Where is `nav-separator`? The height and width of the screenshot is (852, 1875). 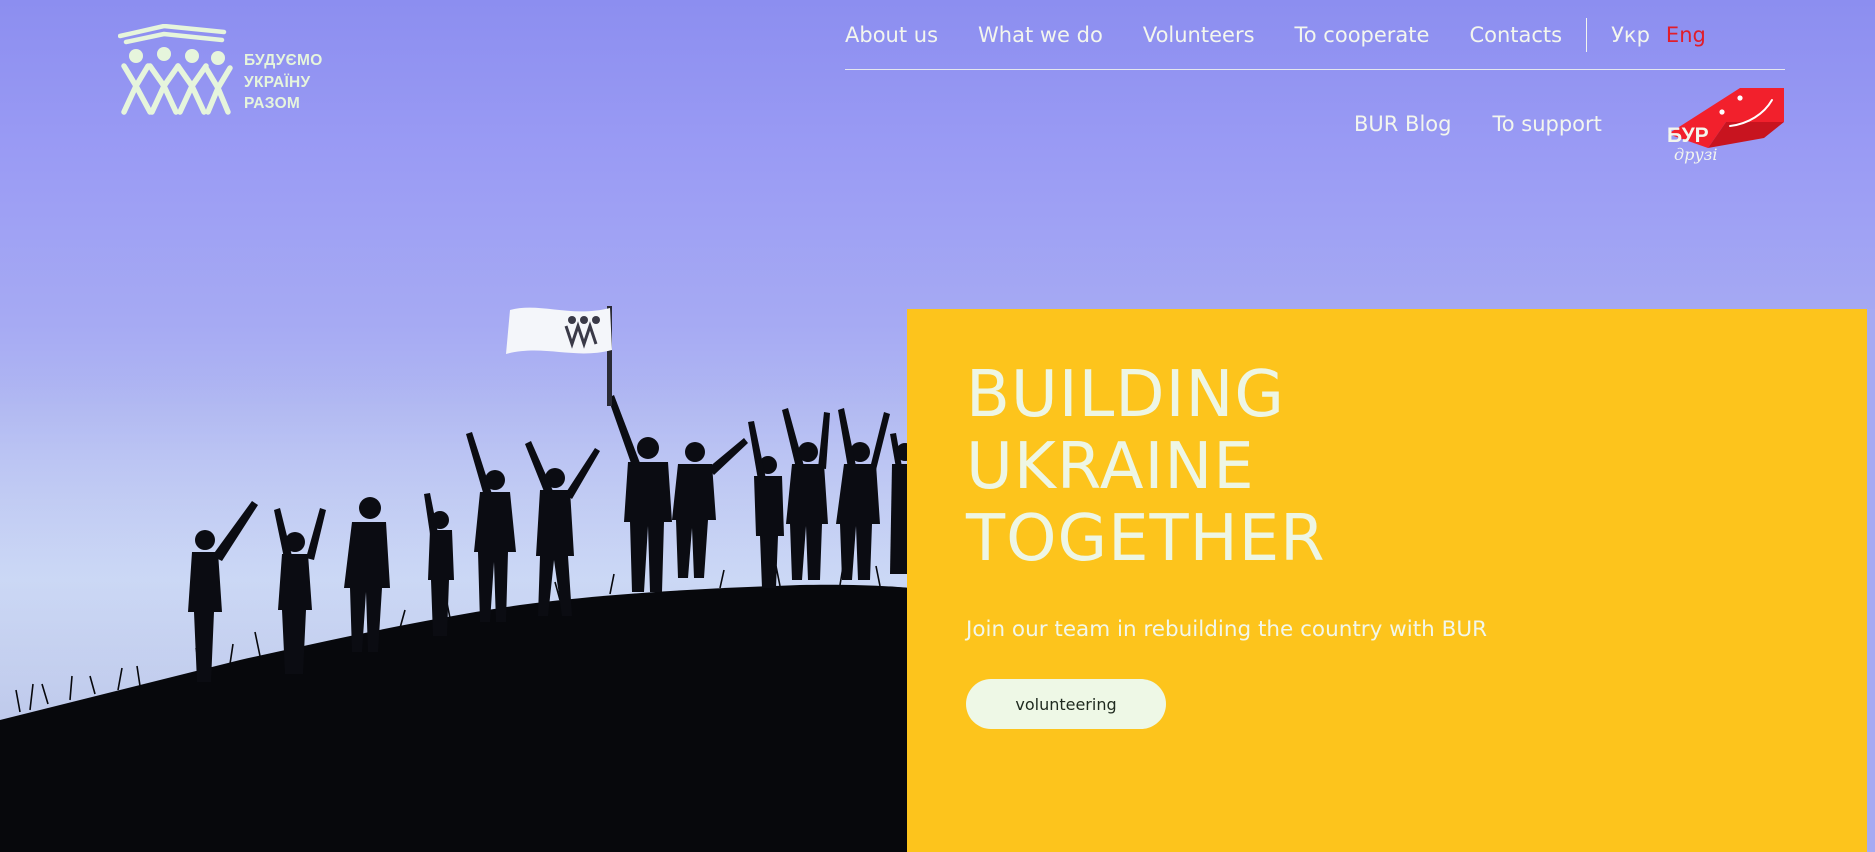 nav-separator is located at coordinates (1315, 69).